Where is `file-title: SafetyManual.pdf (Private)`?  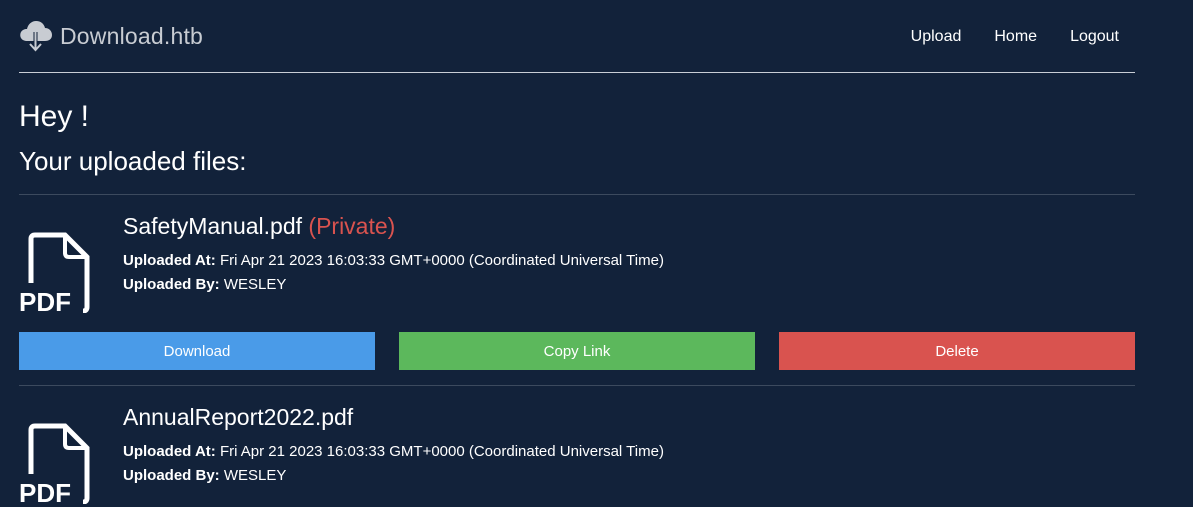
file-title: SafetyManual.pdf (Private) is located at coordinates (259, 226).